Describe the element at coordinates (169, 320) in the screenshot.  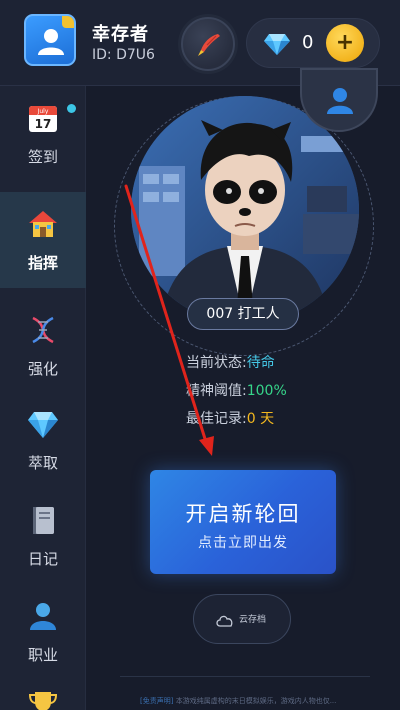
I see `annotation-arrow` at that location.